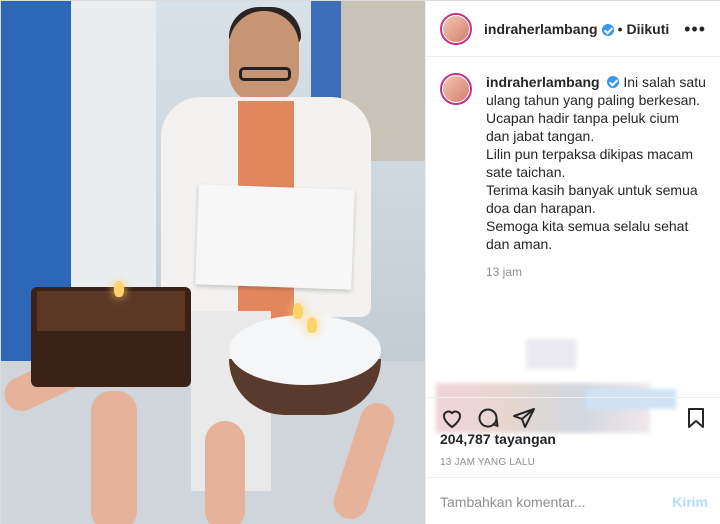 This screenshot has height=524, width=720. Describe the element at coordinates (648, 29) in the screenshot. I see `follow-status-button: Diikuti` at that location.